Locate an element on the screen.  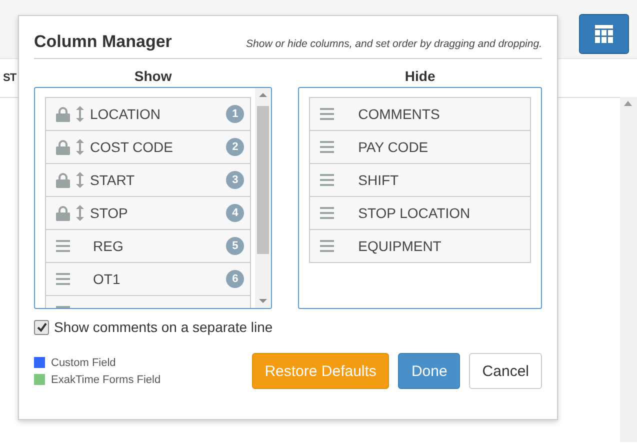
column-name: STOP LOCATION is located at coordinates (415, 213).